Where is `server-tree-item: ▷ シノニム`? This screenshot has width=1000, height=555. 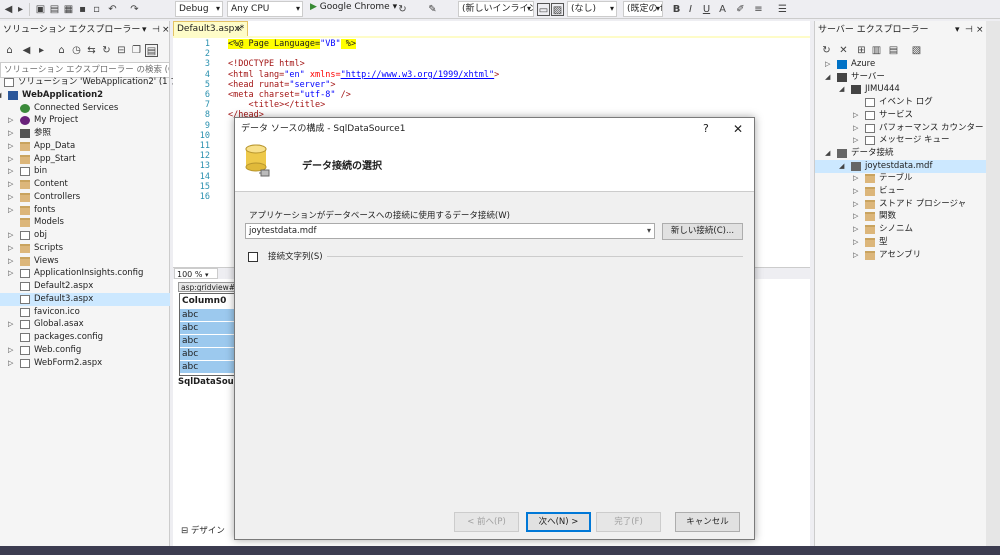
server-tree-item: ▷ シノニム is located at coordinates (901, 229).